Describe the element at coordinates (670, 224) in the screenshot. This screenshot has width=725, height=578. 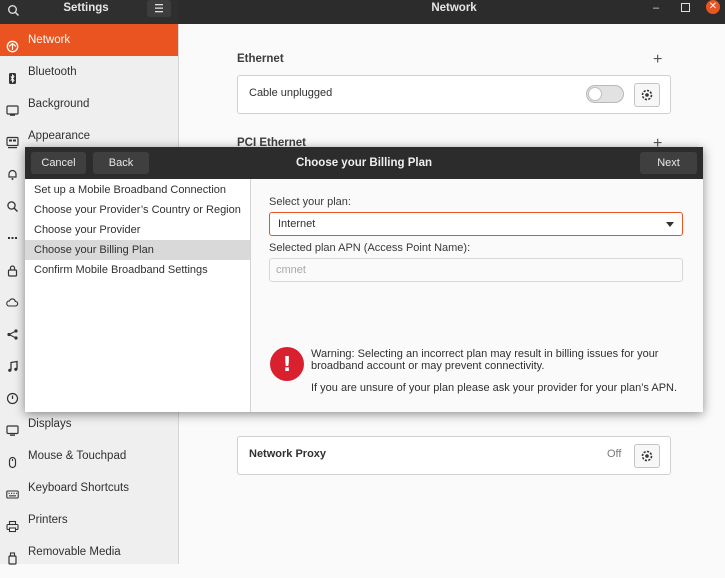
I see `dropdown-arrow-icon` at that location.